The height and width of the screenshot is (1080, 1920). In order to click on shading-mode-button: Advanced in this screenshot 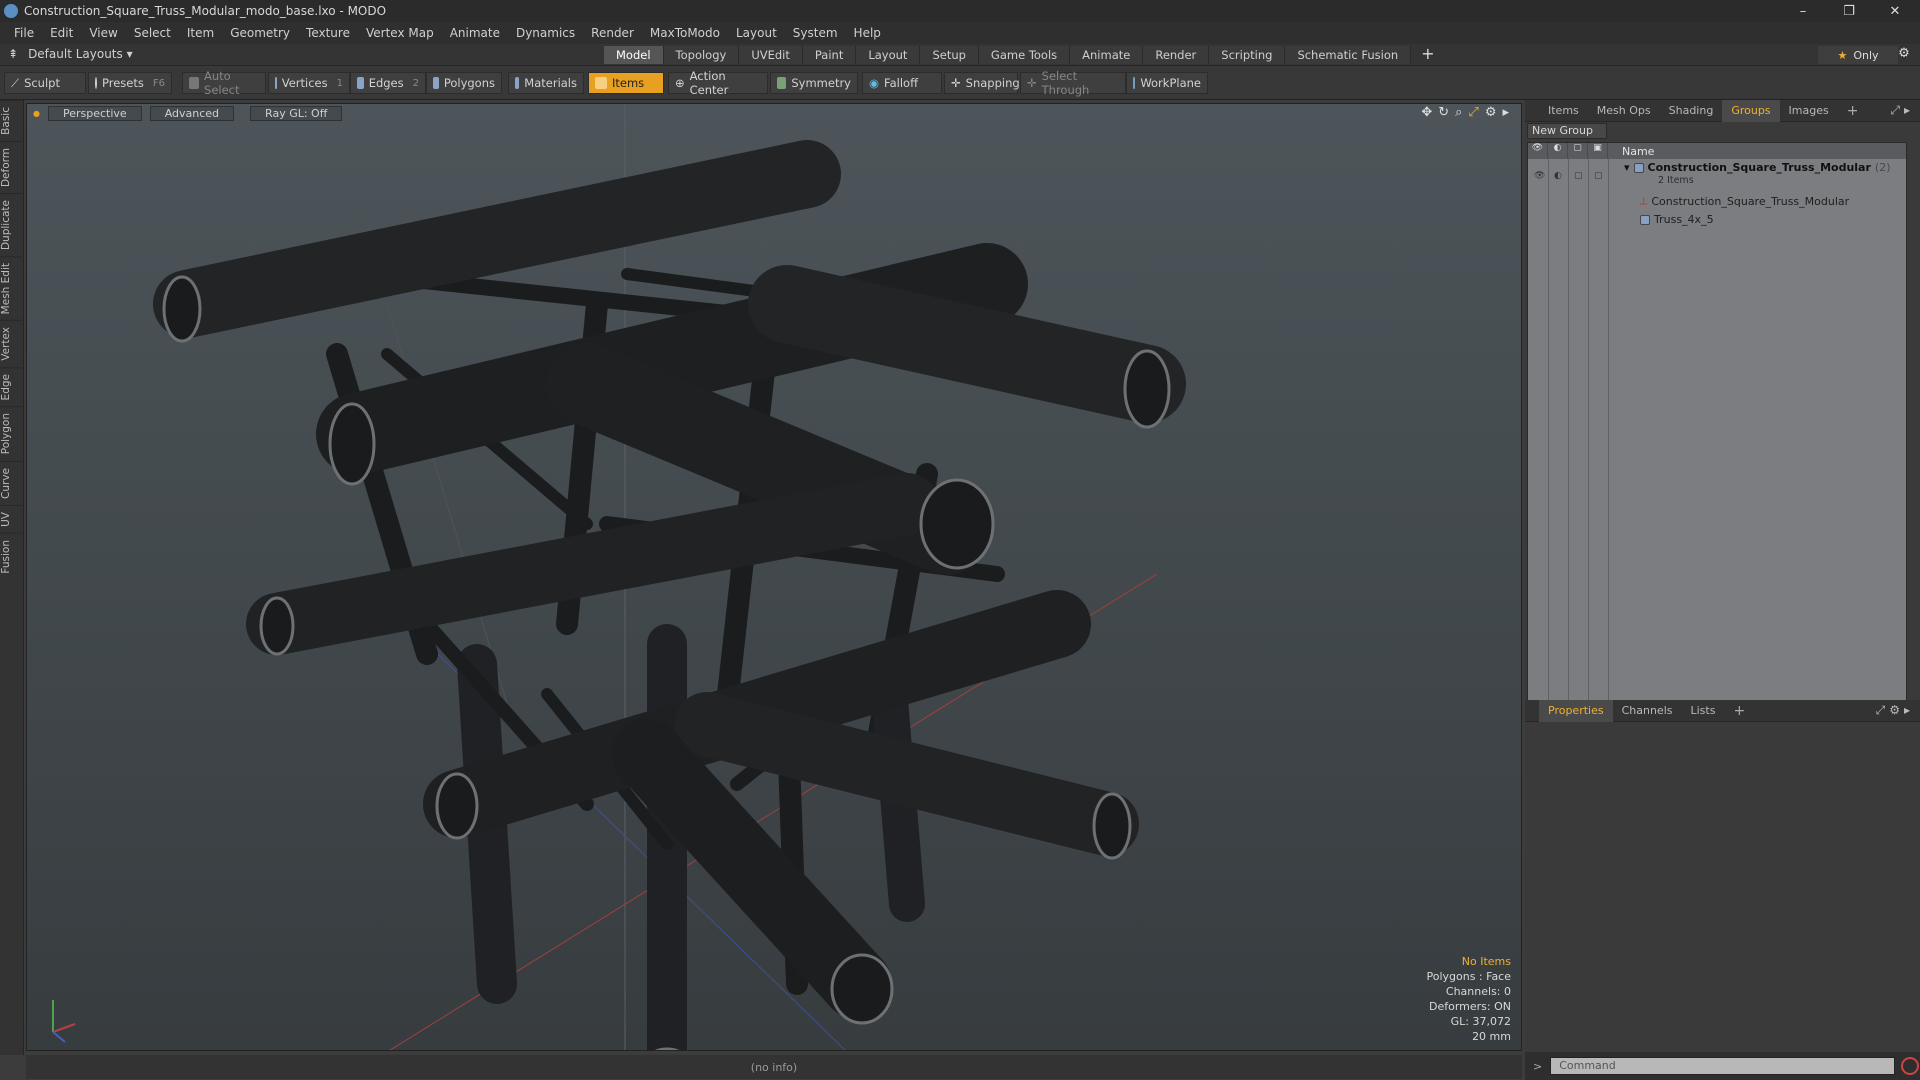, I will do `click(192, 113)`.